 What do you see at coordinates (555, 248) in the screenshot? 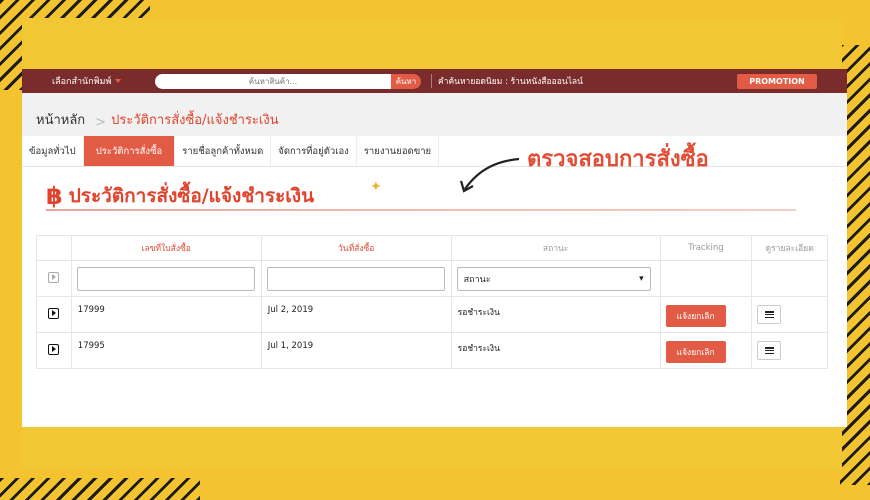
I see `header-status: สถานะ` at bounding box center [555, 248].